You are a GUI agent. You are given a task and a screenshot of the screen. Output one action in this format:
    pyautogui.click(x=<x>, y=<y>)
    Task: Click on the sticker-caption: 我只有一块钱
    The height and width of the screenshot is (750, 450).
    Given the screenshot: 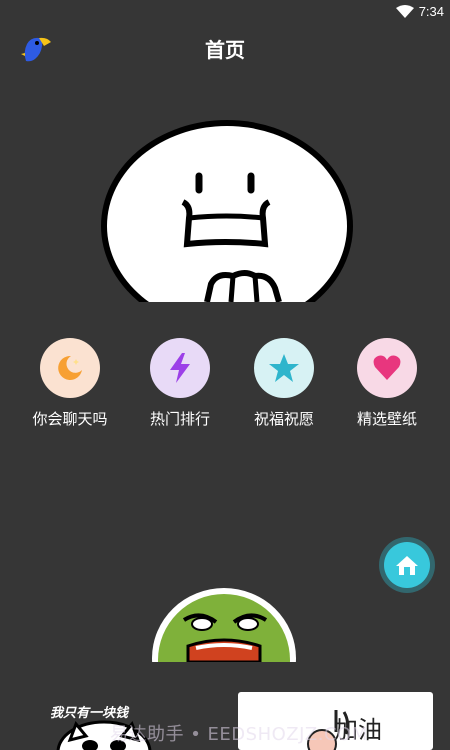 What is the action you would take?
    pyautogui.click(x=89, y=713)
    